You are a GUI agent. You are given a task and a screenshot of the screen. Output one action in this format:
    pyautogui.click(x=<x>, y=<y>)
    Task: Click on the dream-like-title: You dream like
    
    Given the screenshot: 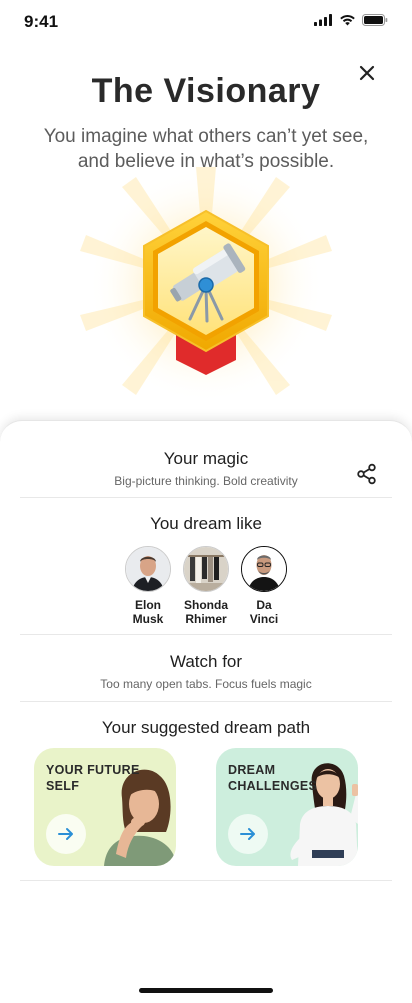 What is the action you would take?
    pyautogui.click(x=206, y=523)
    